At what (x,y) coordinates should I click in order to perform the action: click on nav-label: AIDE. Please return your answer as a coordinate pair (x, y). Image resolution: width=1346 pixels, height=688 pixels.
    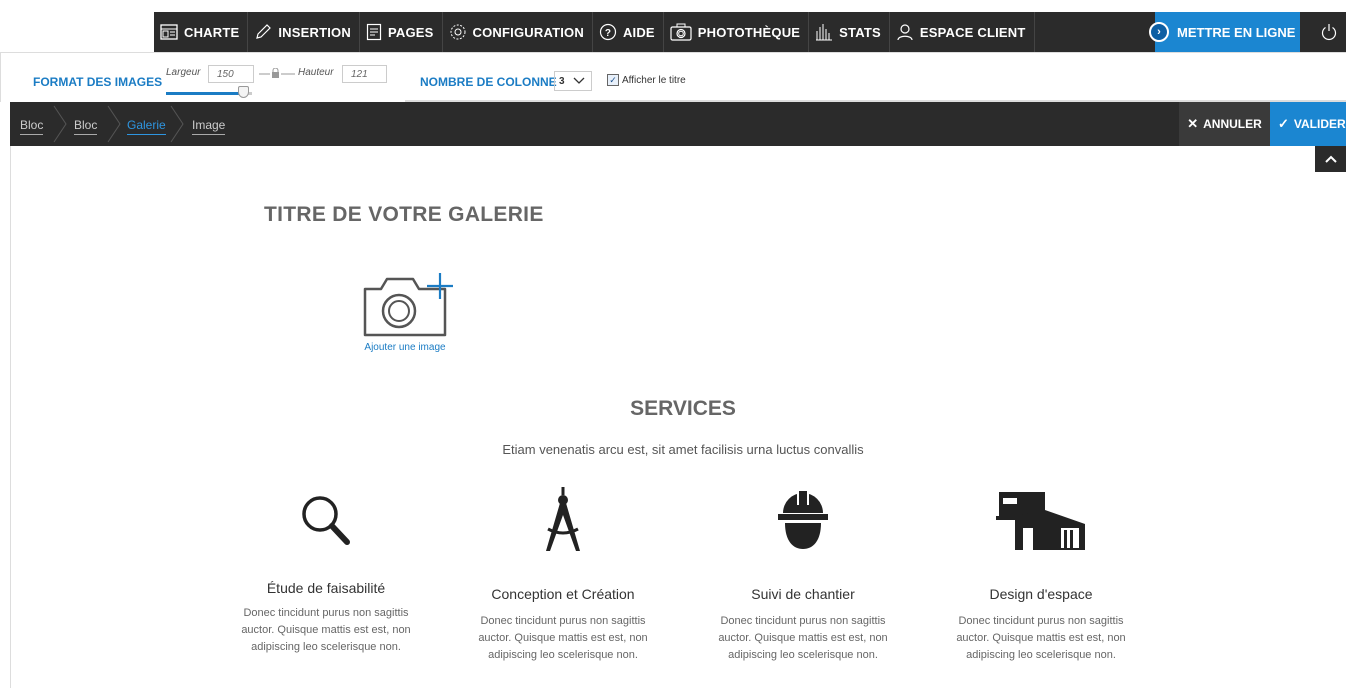
    Looking at the image, I should click on (638, 32).